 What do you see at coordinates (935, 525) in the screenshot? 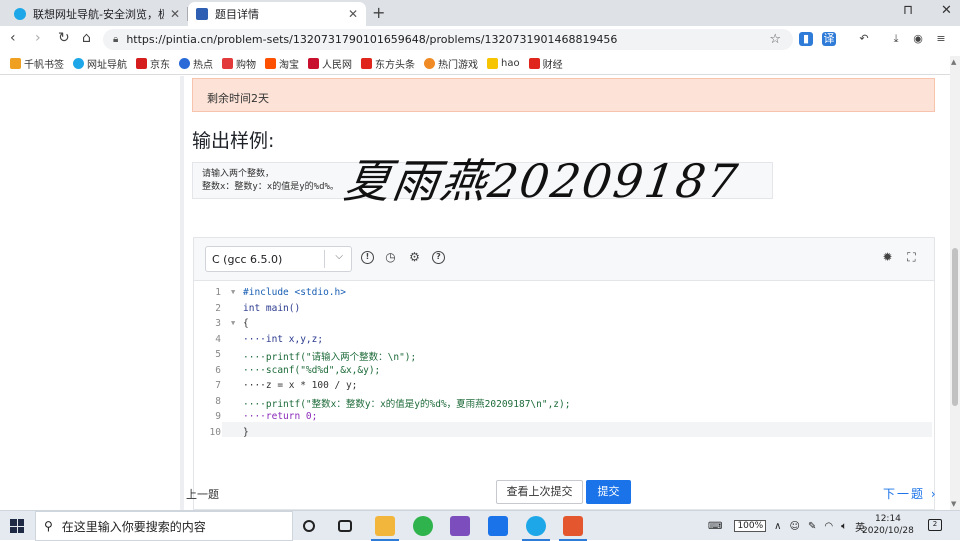
I see `action-center-icon: 2` at bounding box center [935, 525].